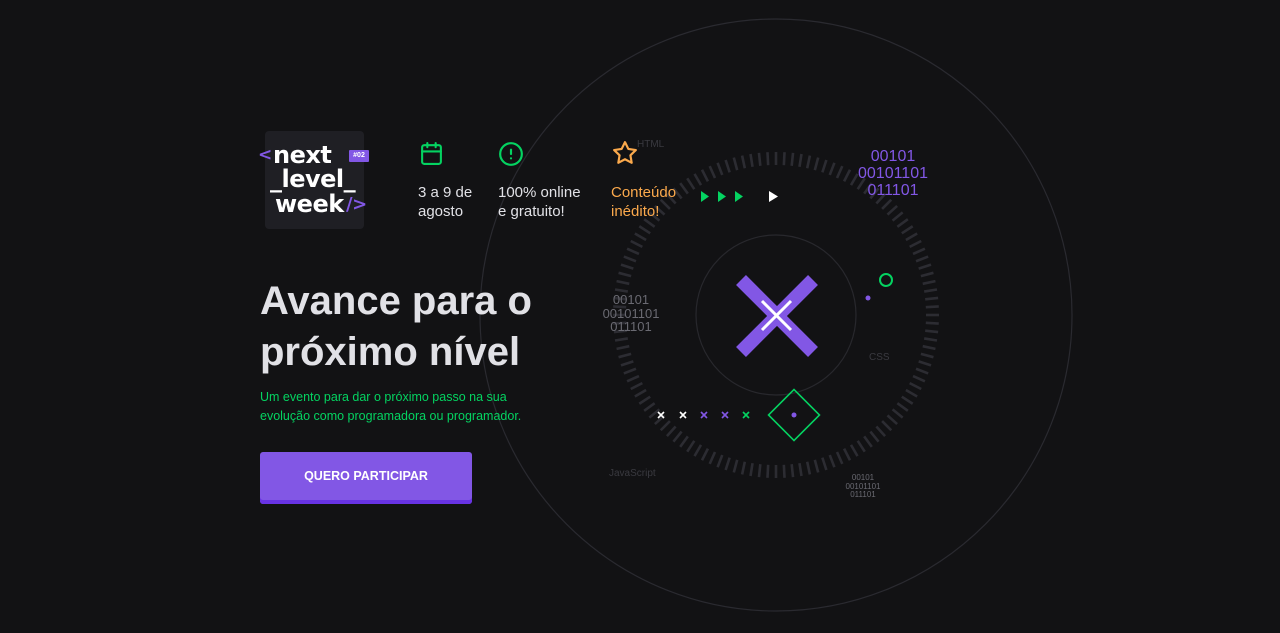 This screenshot has width=1280, height=633. Describe the element at coordinates (893, 173) in the screenshot. I see `binary-line: 00101101` at that location.